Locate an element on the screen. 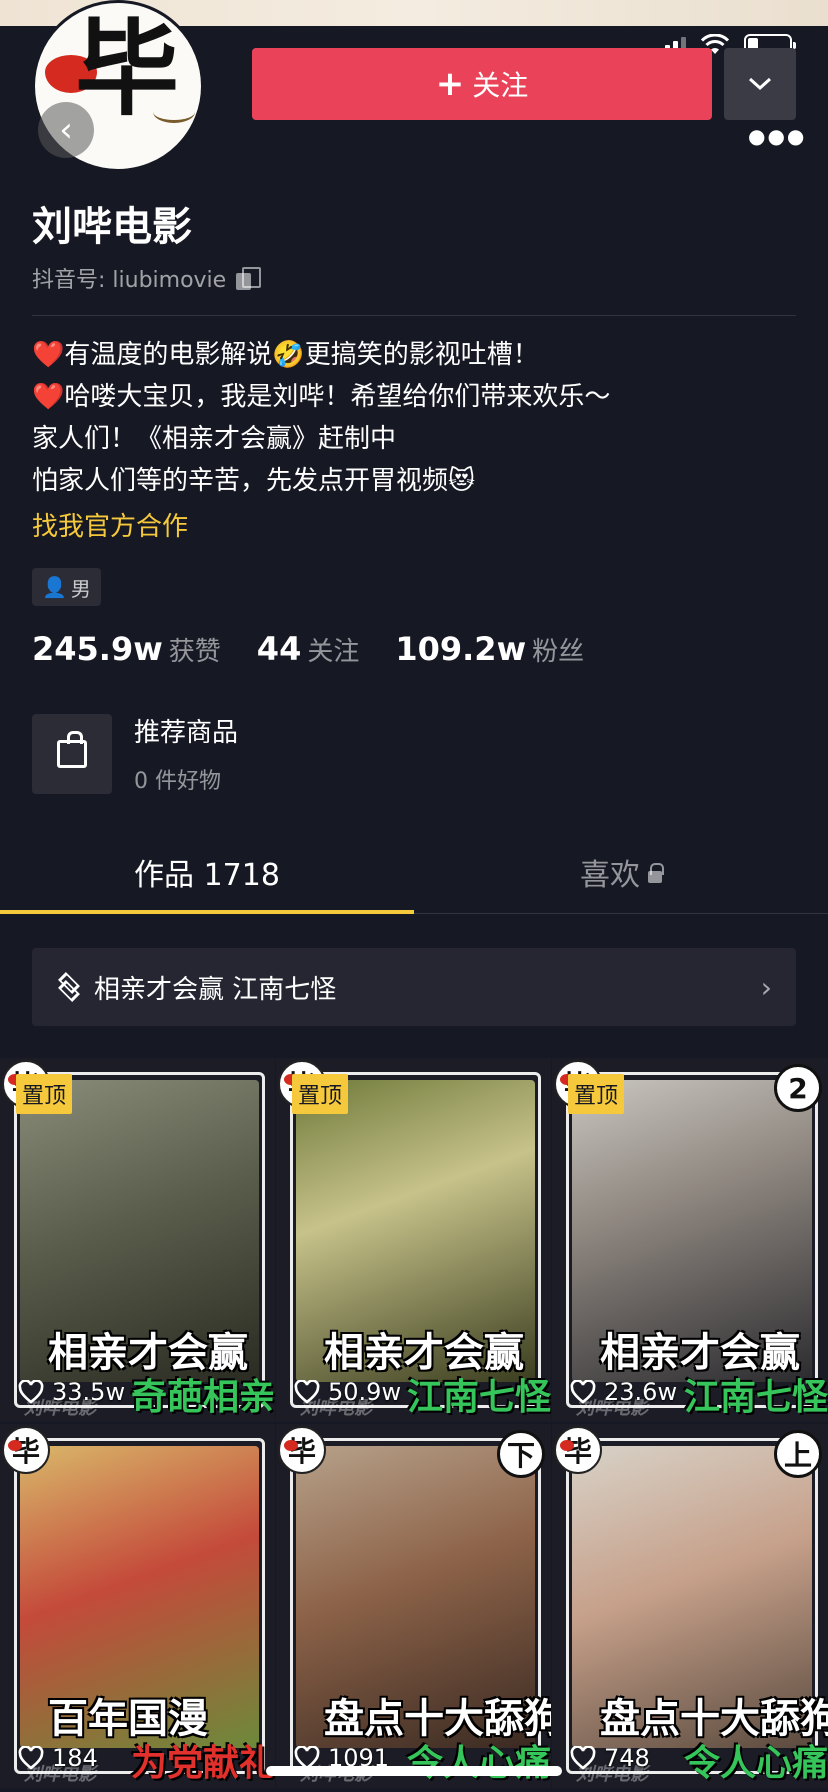  bio-line: ❤️哈喽大宝贝，我是刘哔！希望给你们带来欢乐～ is located at coordinates (321, 397).